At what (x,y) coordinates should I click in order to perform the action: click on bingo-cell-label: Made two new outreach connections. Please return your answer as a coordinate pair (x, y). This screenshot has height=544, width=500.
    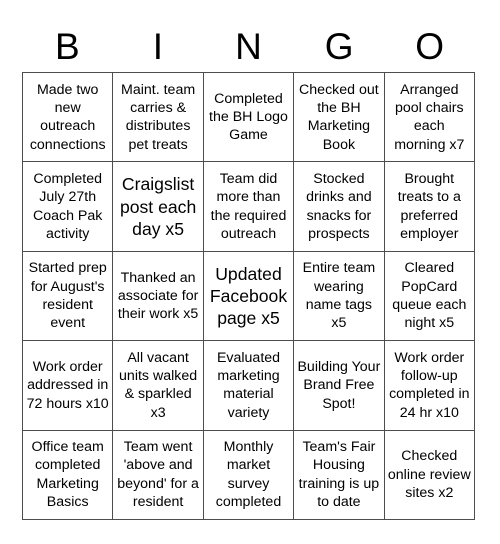
    Looking at the image, I should click on (67, 117).